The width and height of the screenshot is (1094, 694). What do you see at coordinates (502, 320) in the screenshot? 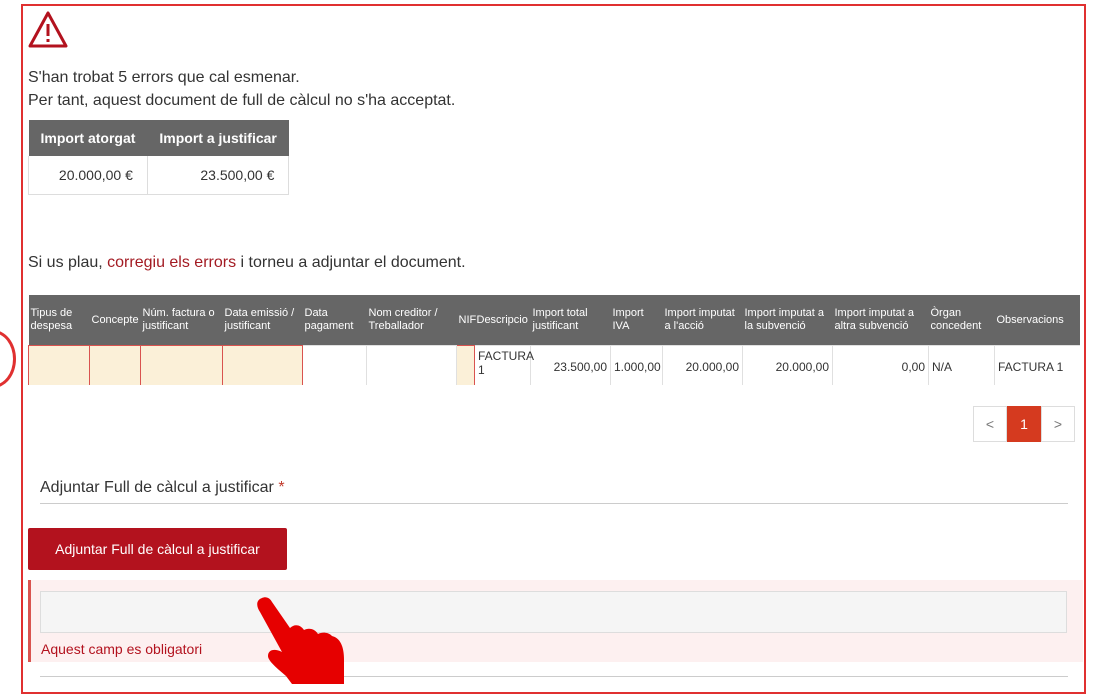
I see `col-descripcio: Descripcio` at bounding box center [502, 320].